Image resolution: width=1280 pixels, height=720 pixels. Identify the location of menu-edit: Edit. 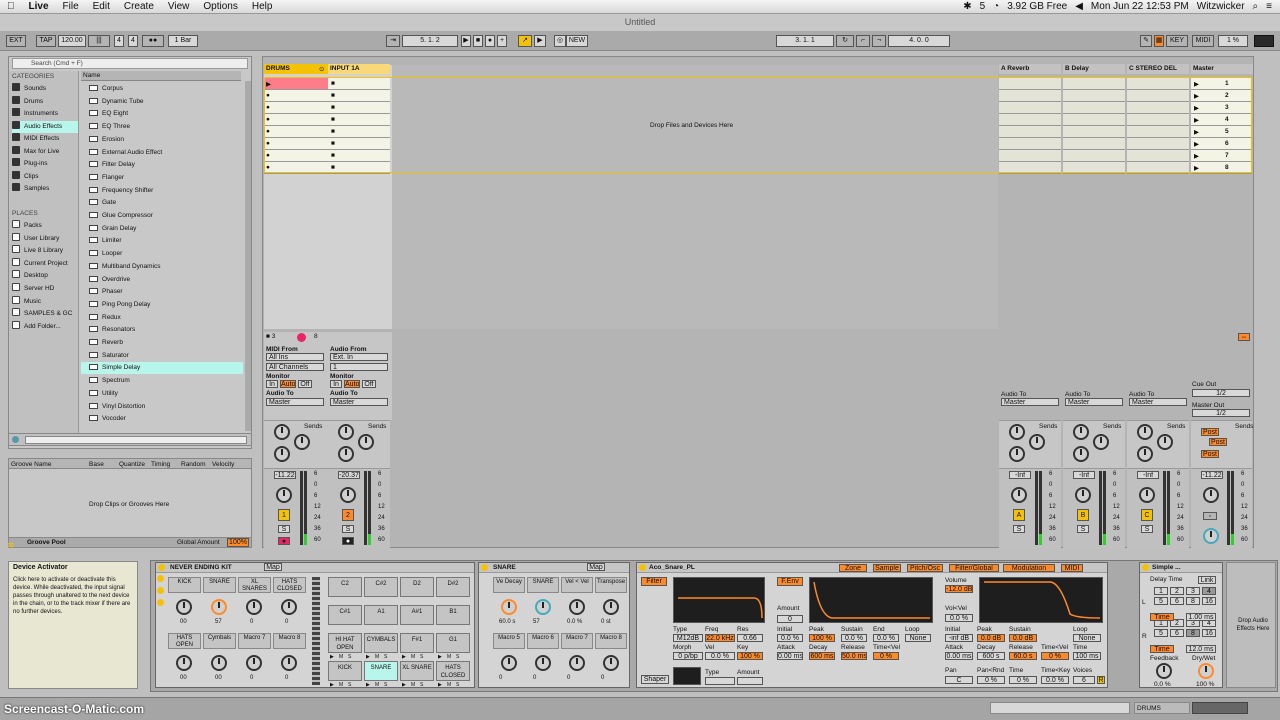
(101, 6).